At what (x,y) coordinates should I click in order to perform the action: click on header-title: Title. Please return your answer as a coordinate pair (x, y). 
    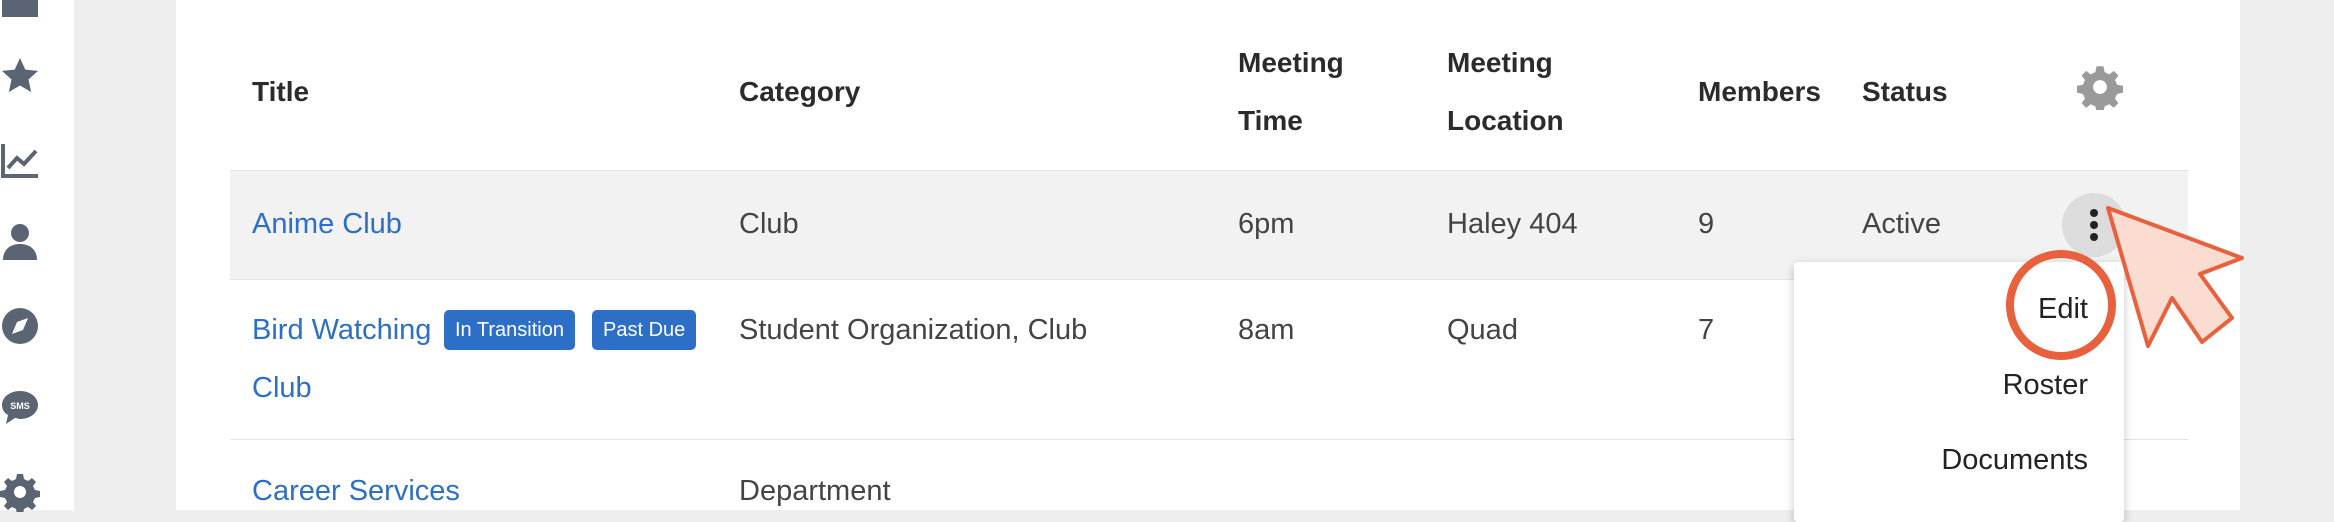
    Looking at the image, I should click on (280, 92).